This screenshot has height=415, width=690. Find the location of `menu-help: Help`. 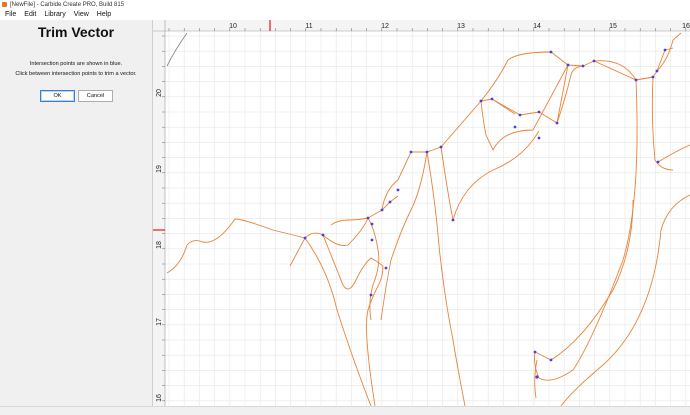

menu-help: Help is located at coordinates (104, 14).